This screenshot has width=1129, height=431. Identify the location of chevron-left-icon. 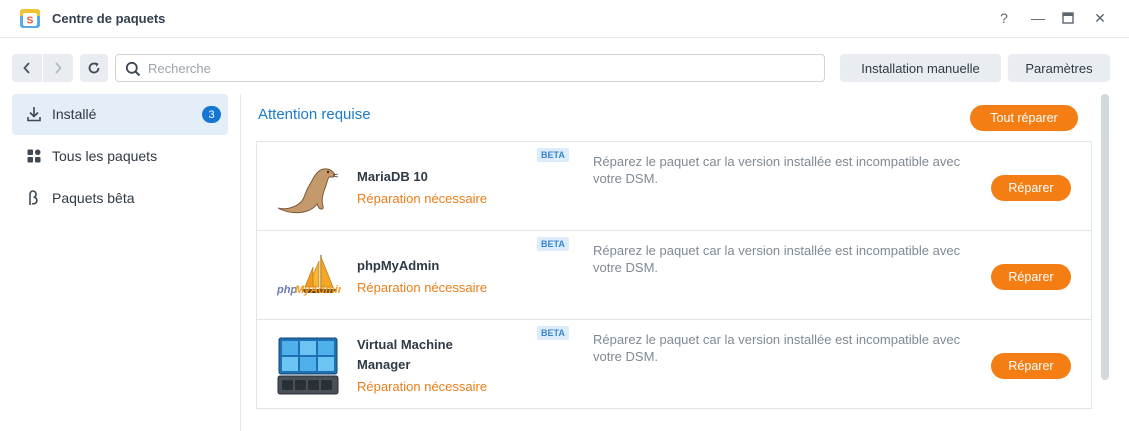
(26, 68).